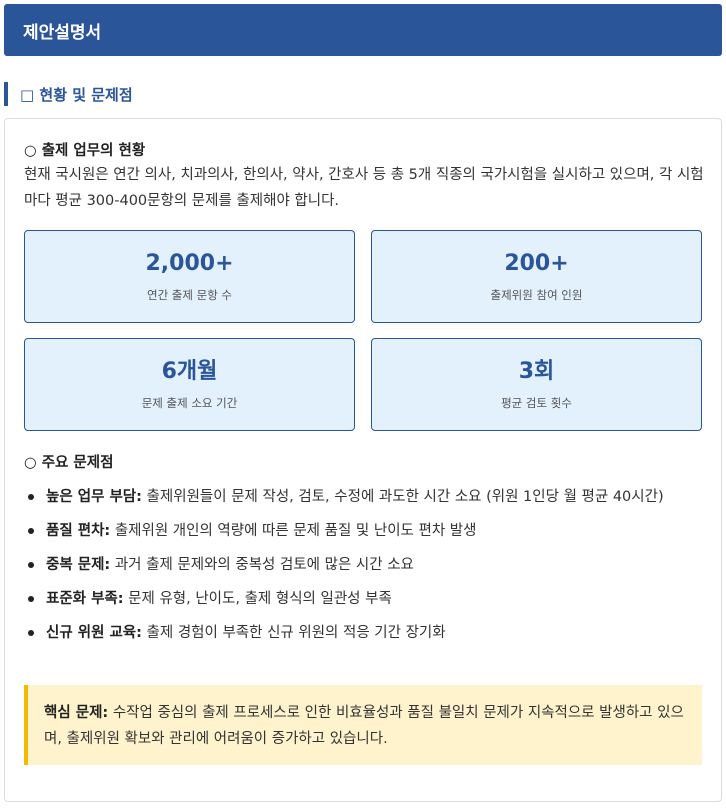  Describe the element at coordinates (536, 403) in the screenshot. I see `stat-label: 평균 검토 횟수` at that location.